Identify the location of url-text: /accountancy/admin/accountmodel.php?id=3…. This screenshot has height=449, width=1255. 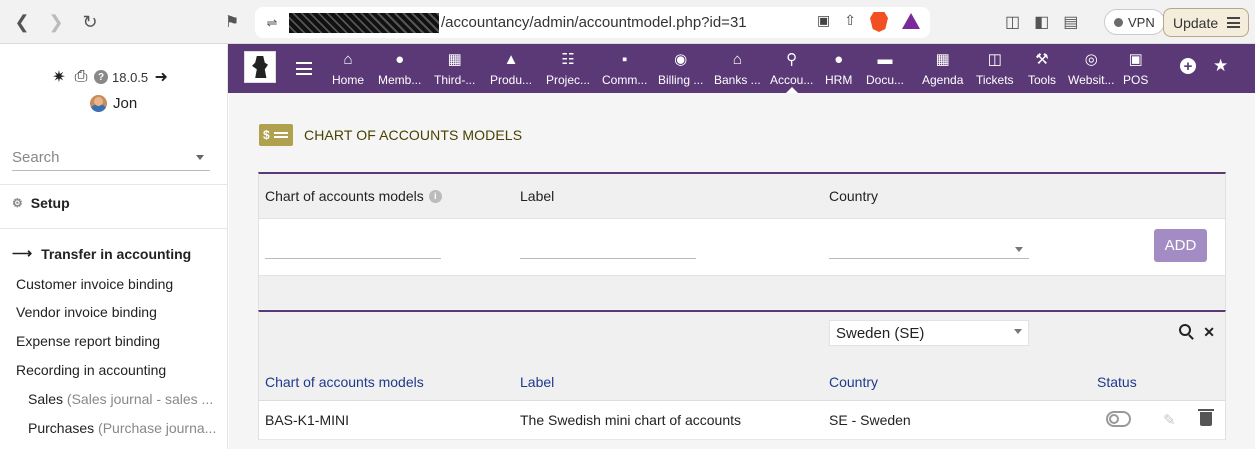
(594, 22).